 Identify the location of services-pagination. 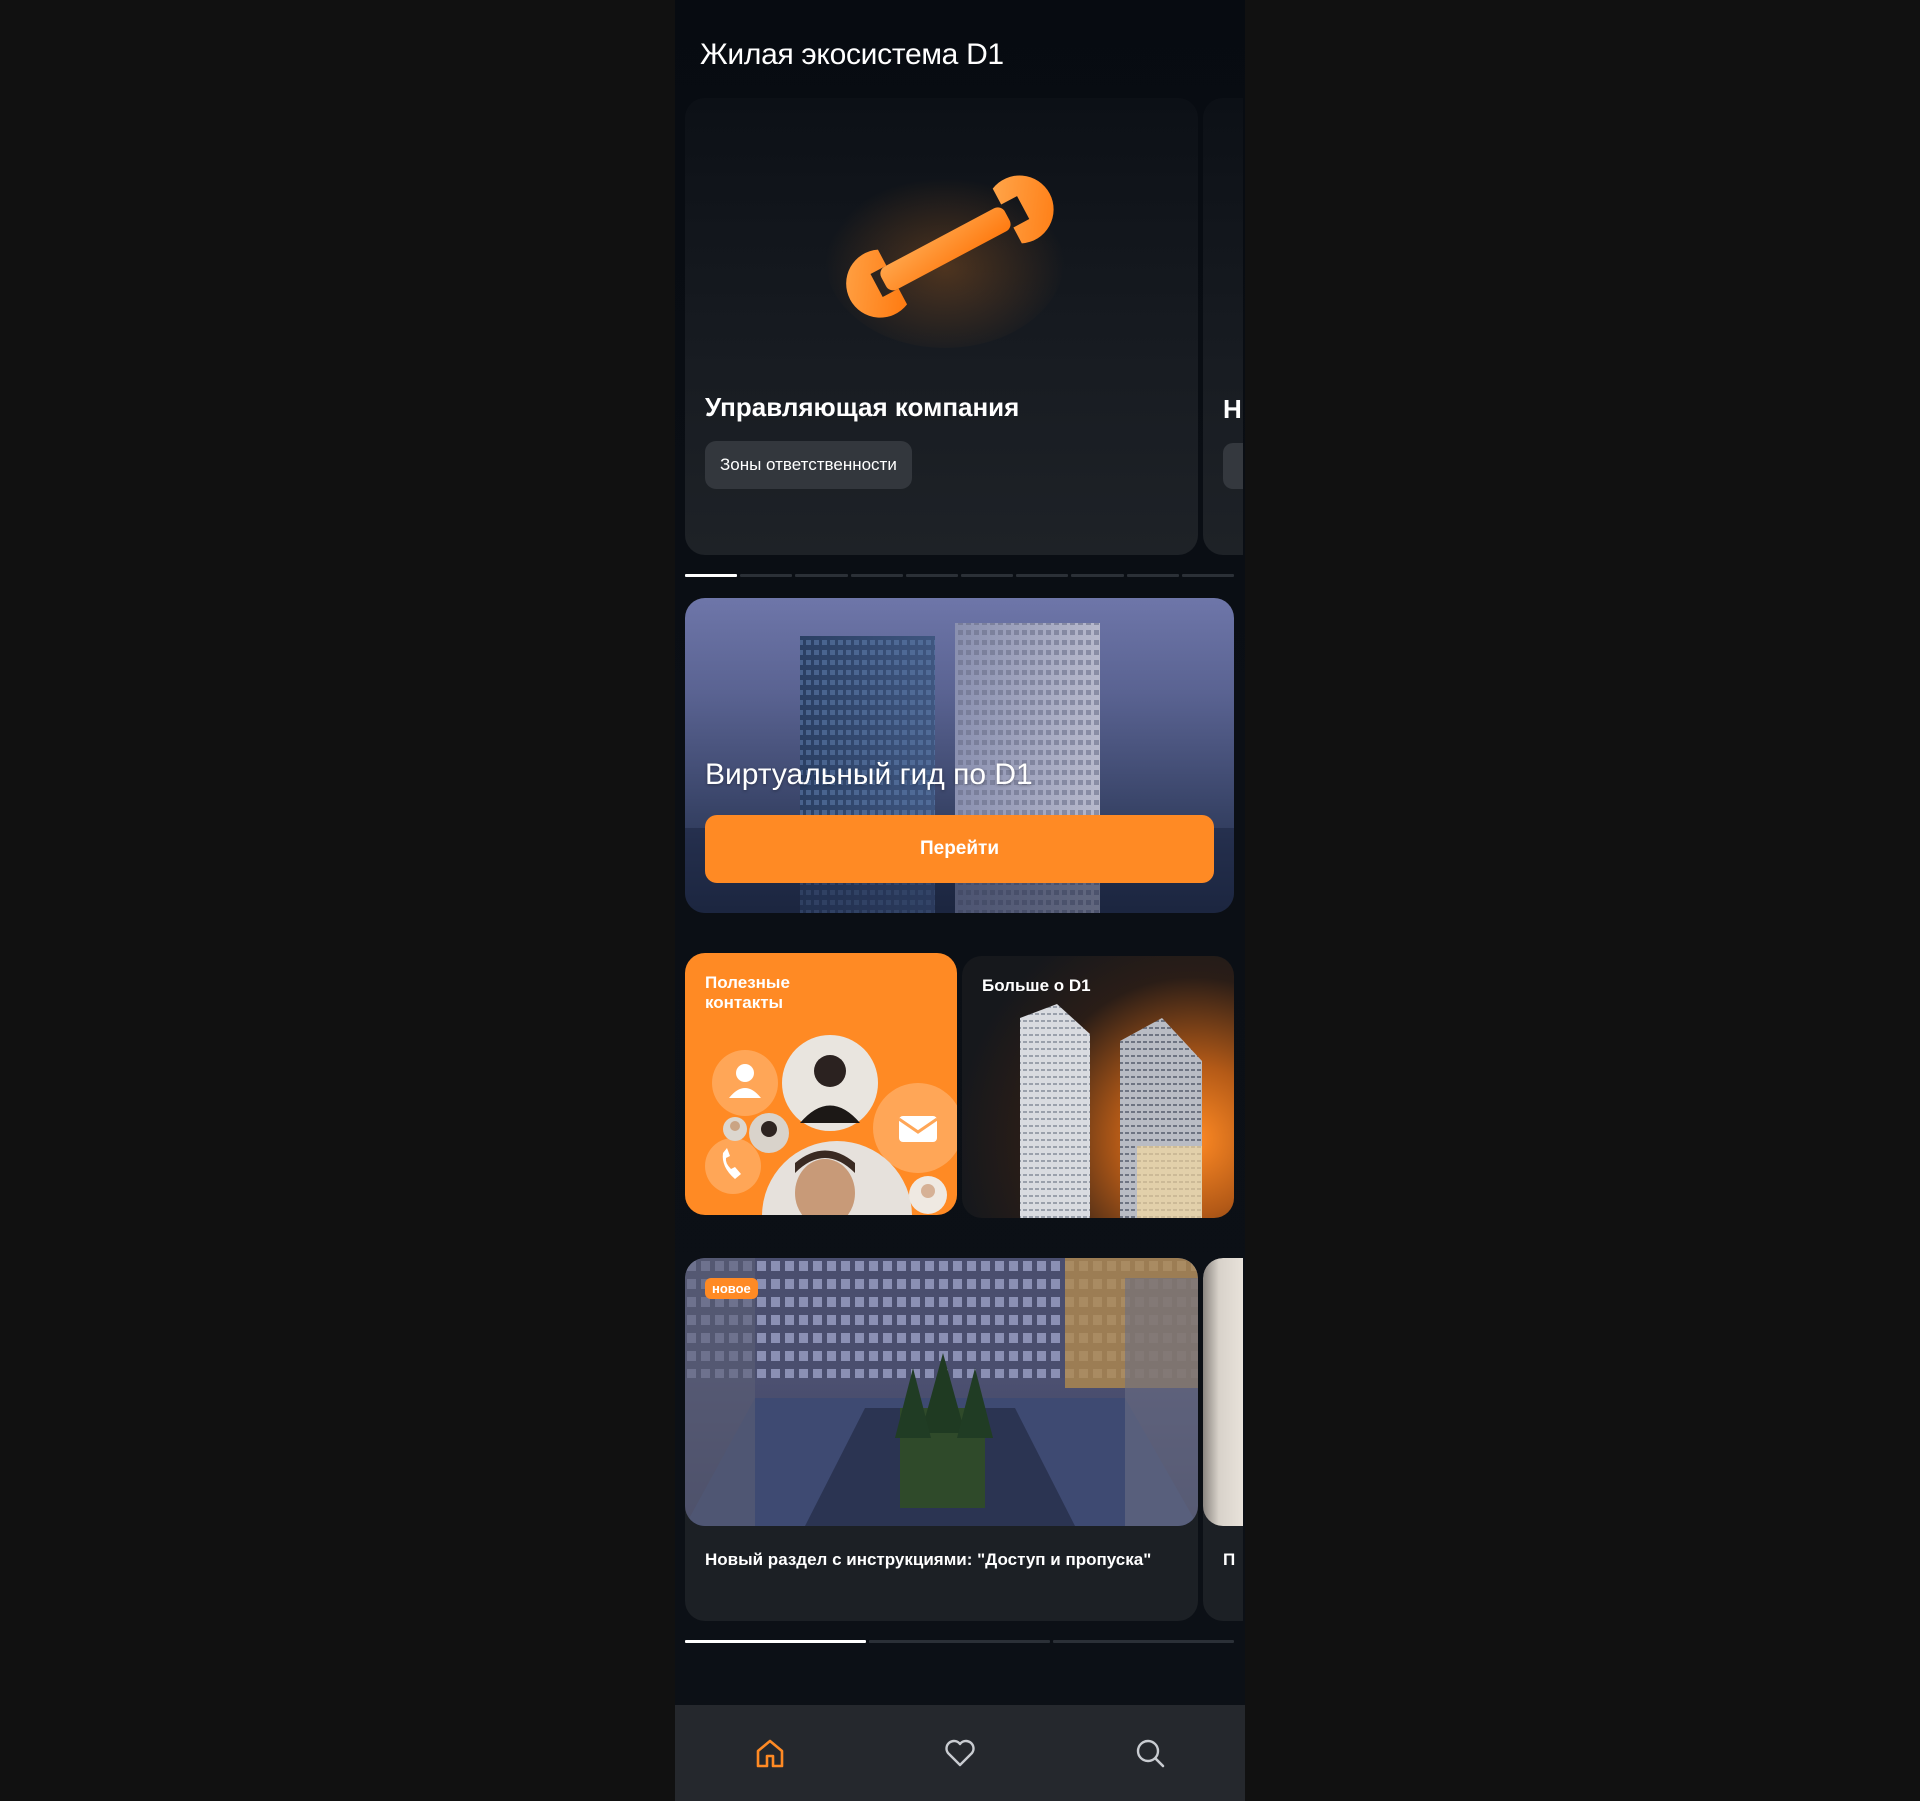
(960, 575).